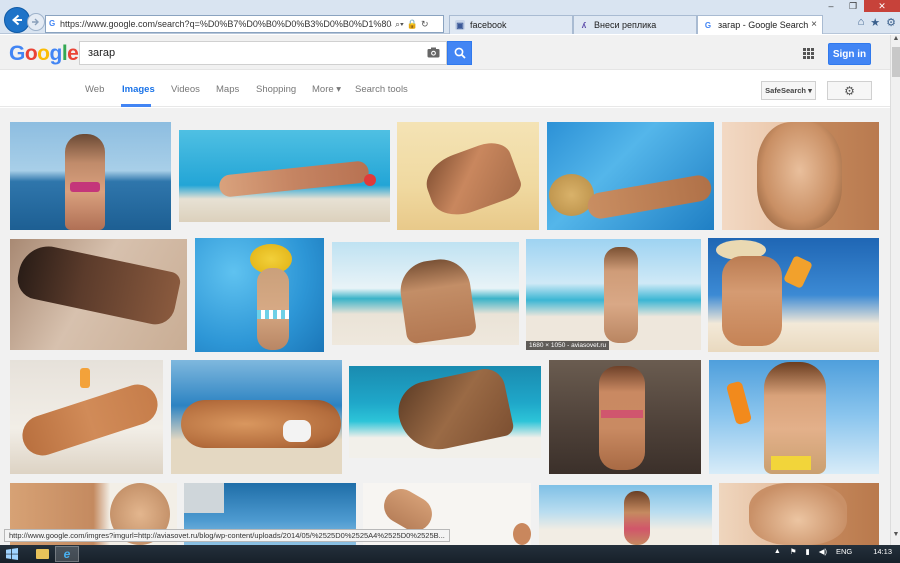  Describe the element at coordinates (814, 24) in the screenshot. I see `close-tab-icon: ×` at that location.